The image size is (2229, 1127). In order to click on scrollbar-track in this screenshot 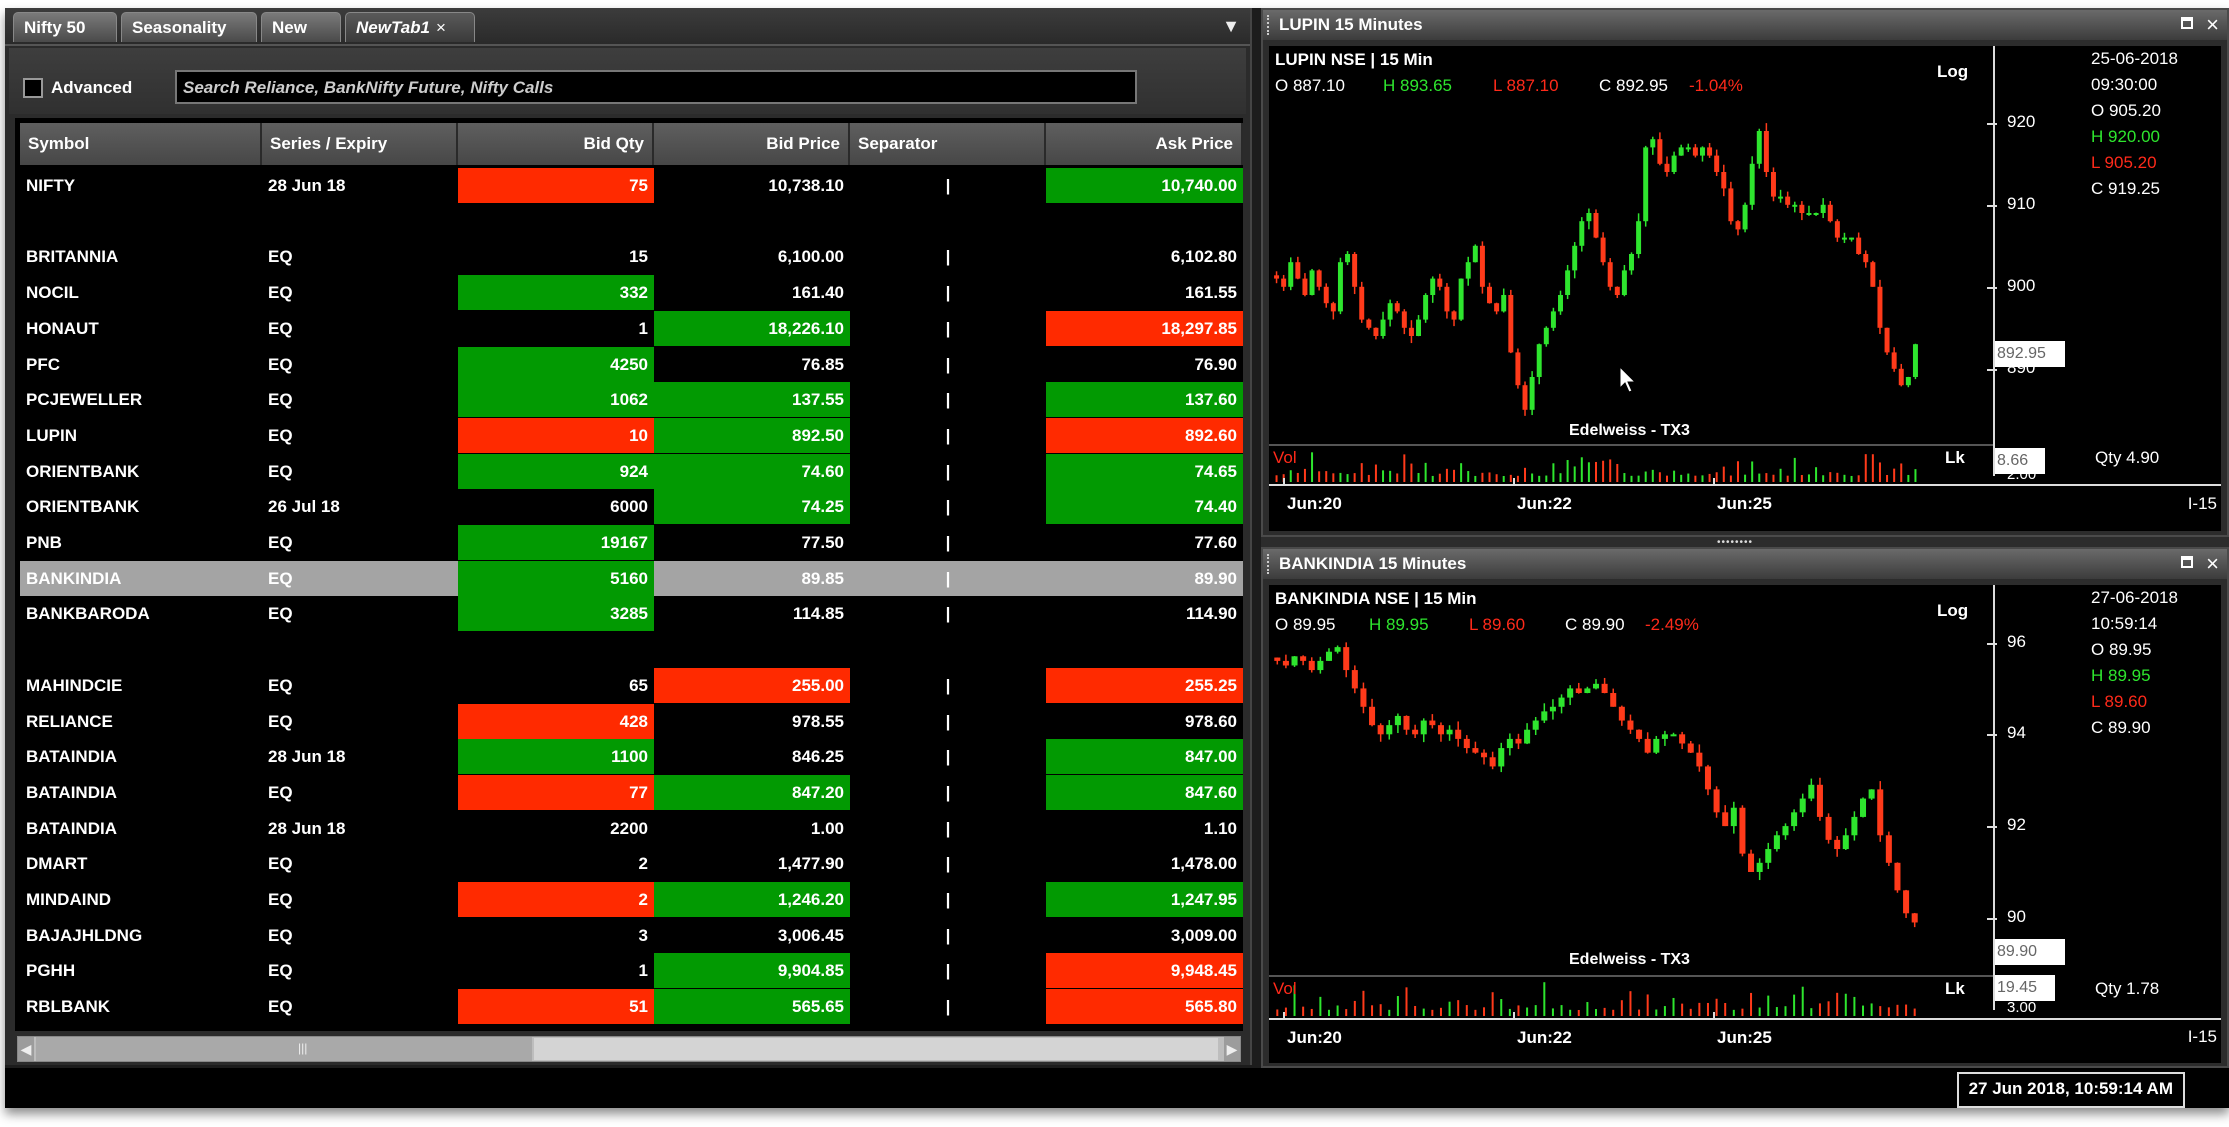, I will do `click(876, 1049)`.